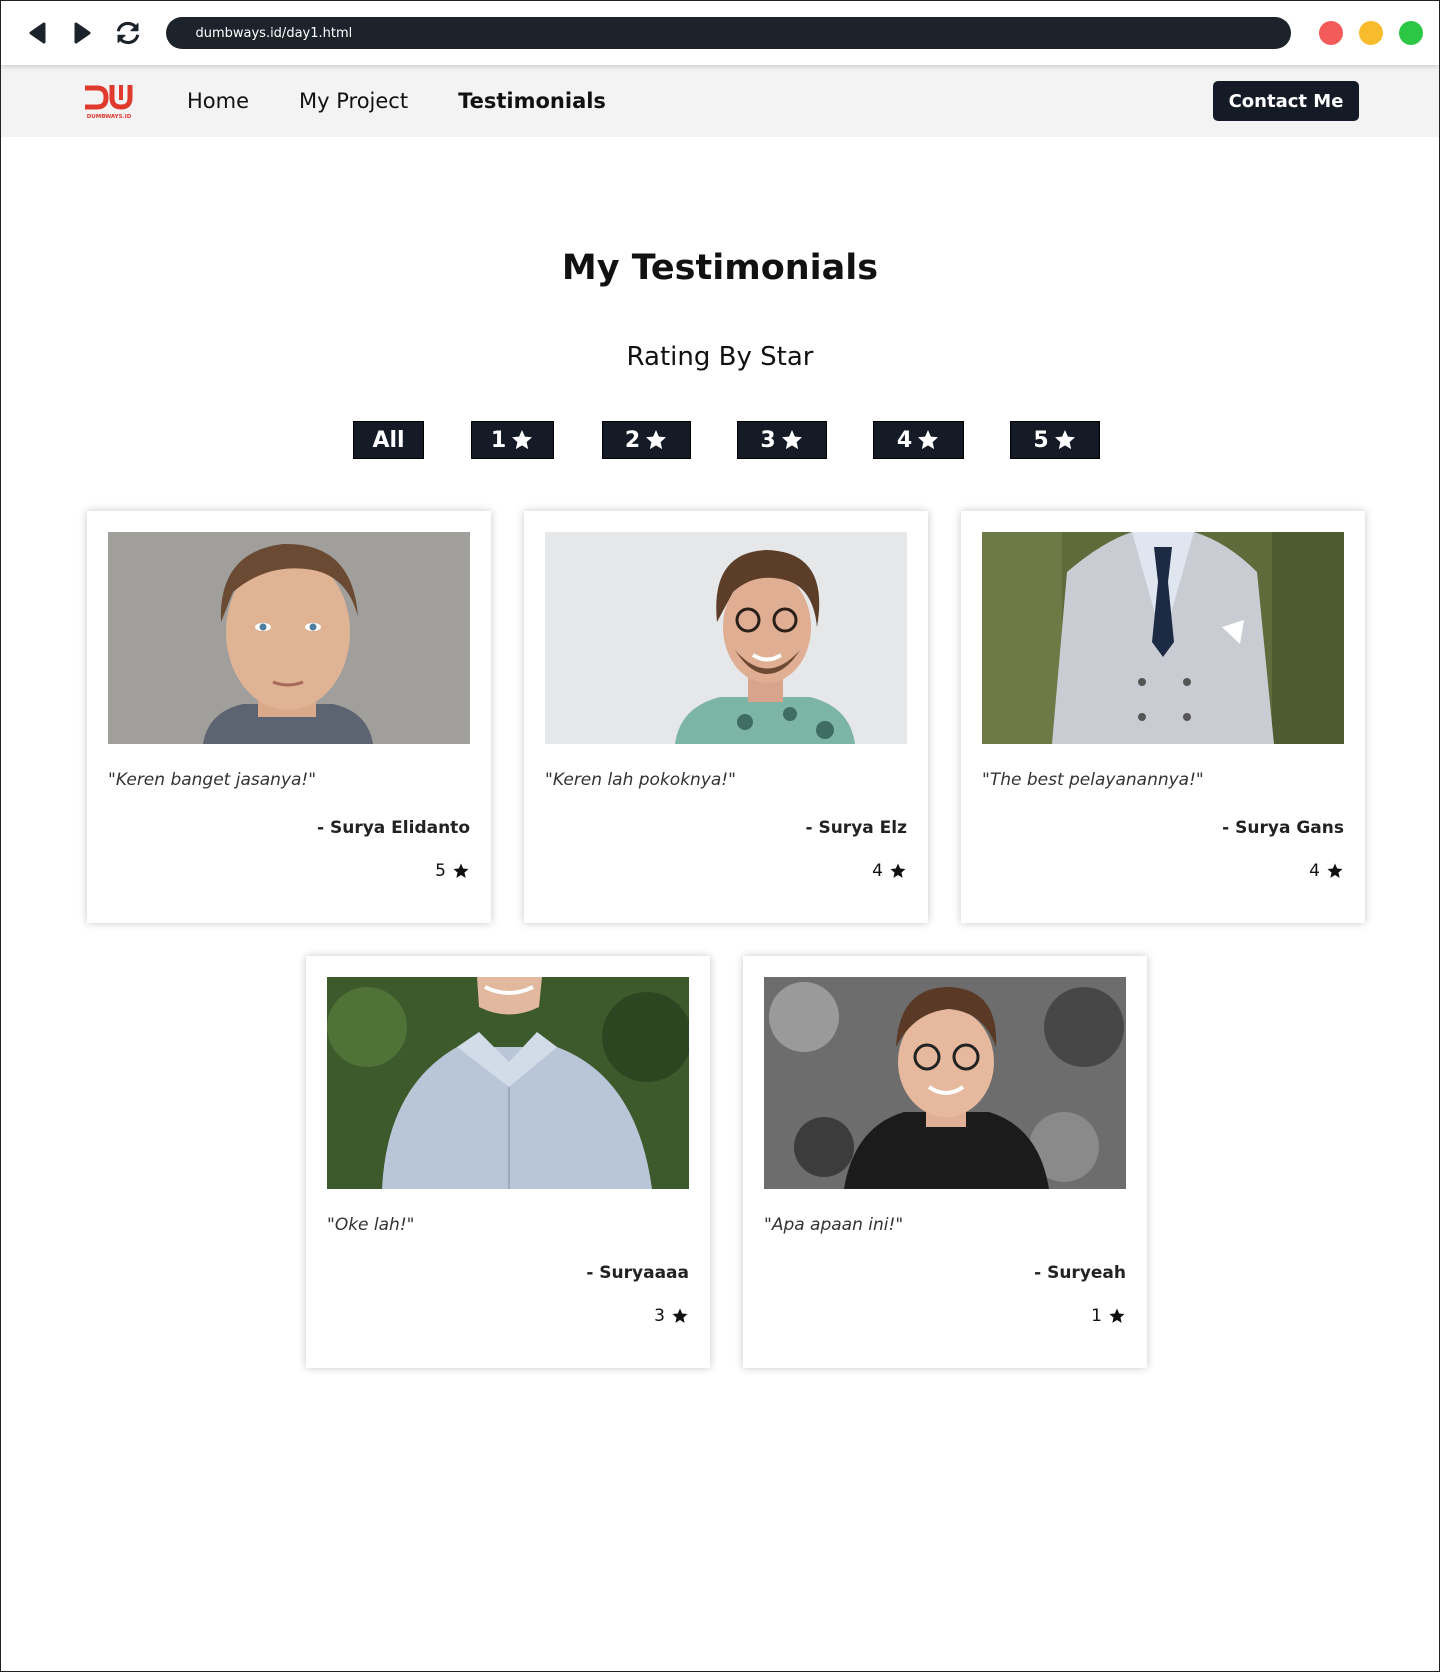 The width and height of the screenshot is (1440, 1672). I want to click on filter-1-star-button: 1, so click(512, 440).